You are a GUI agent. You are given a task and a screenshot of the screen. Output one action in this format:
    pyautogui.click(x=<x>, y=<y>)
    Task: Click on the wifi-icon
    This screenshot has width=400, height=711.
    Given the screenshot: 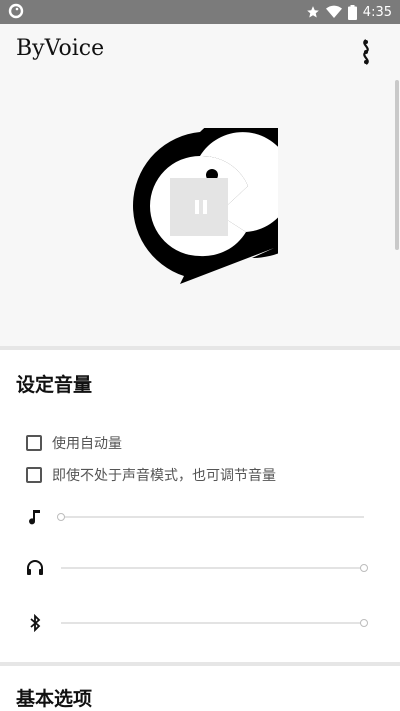 What is the action you would take?
    pyautogui.click(x=333, y=12)
    